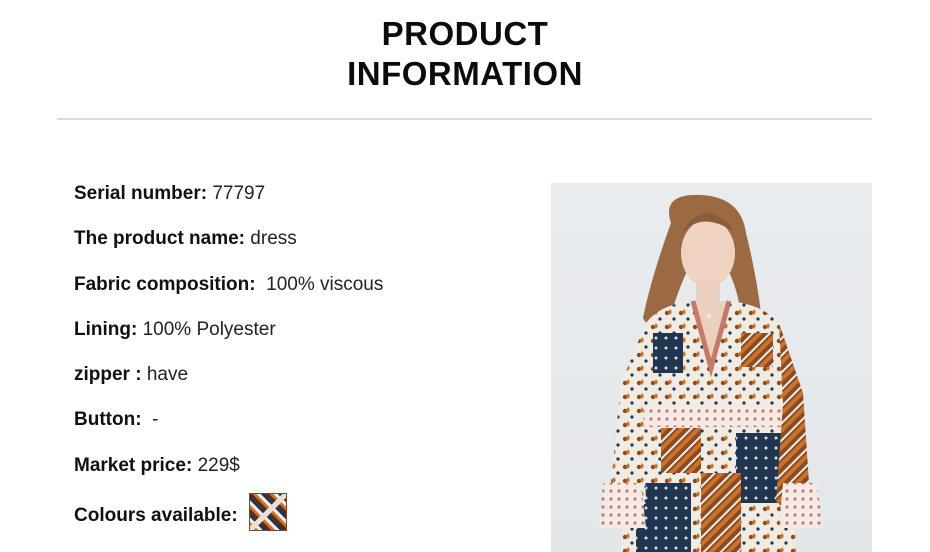 The width and height of the screenshot is (930, 552). I want to click on spec-value: 100% viscous, so click(325, 284).